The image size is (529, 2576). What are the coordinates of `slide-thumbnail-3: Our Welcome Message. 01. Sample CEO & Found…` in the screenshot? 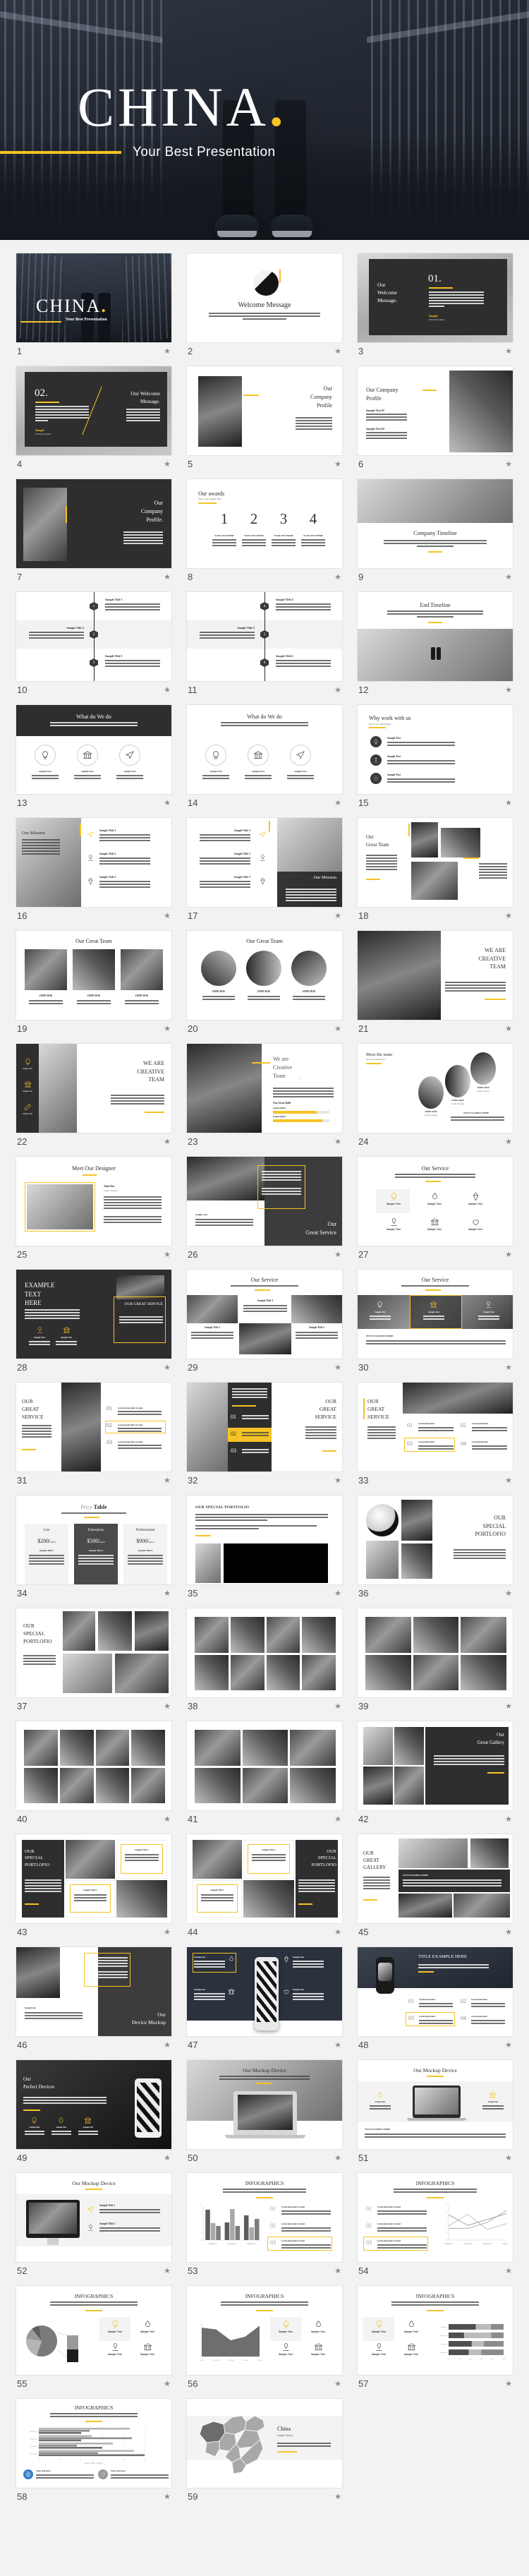 It's located at (435, 298).